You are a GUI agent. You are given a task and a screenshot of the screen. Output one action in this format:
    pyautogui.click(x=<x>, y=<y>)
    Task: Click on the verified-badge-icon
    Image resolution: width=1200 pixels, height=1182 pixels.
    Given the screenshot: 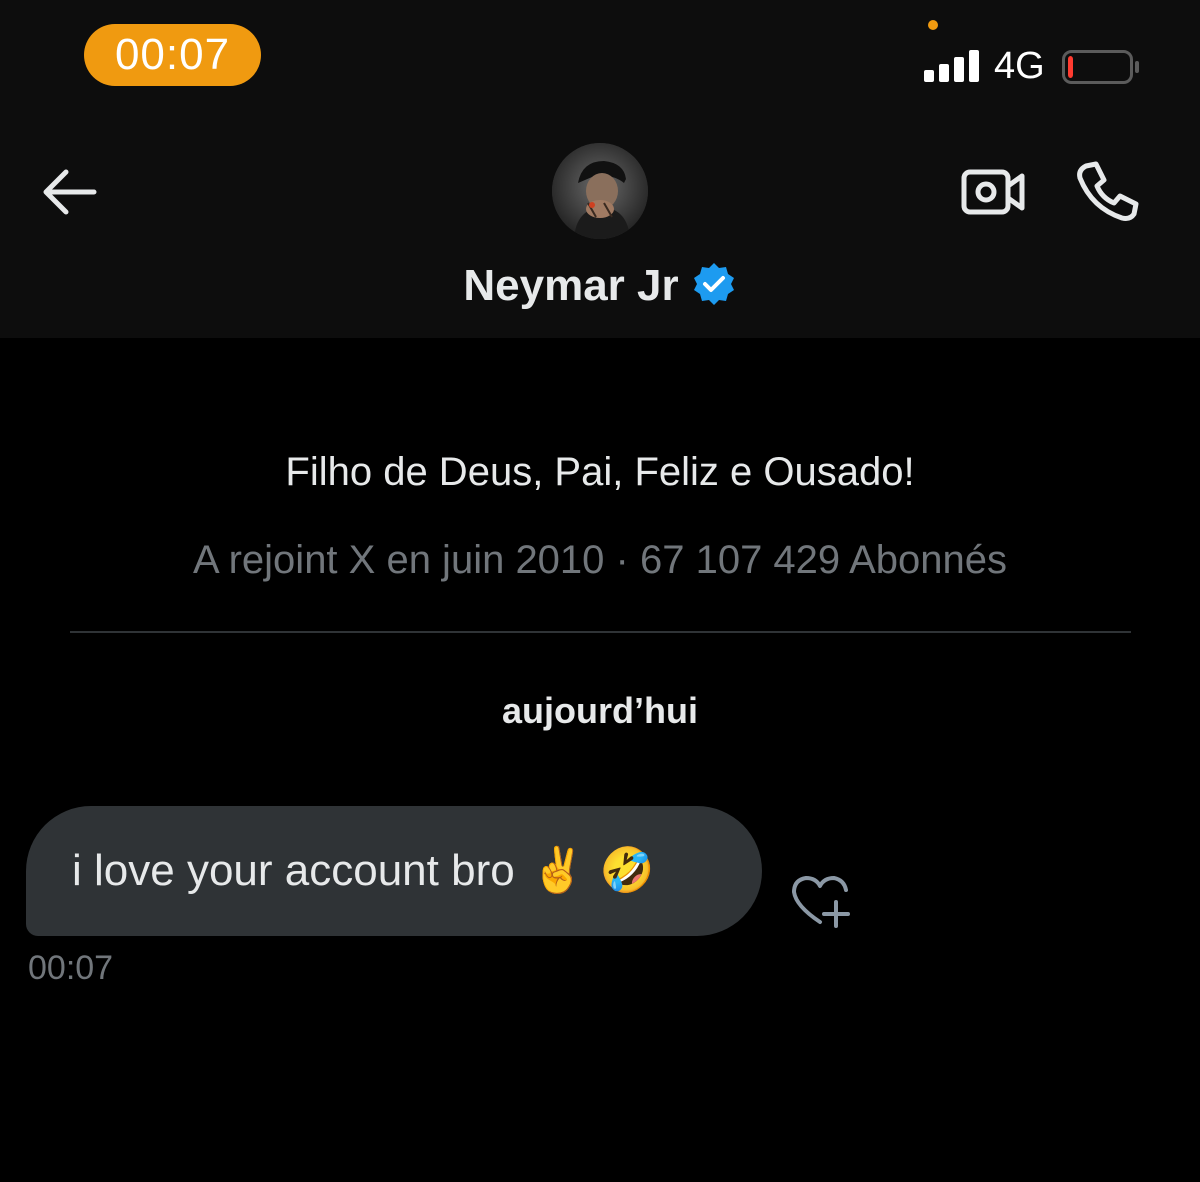 What is the action you would take?
    pyautogui.click(x=713, y=284)
    